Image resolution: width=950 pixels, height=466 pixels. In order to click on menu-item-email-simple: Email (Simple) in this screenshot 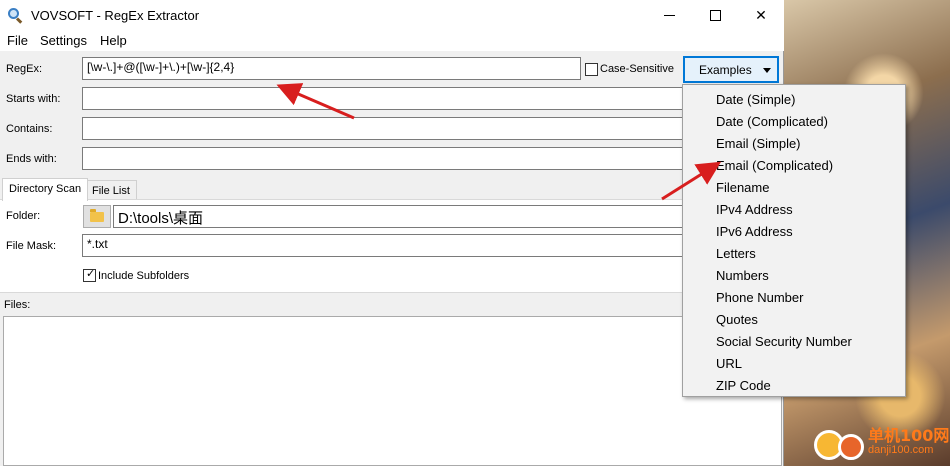, I will do `click(758, 143)`.